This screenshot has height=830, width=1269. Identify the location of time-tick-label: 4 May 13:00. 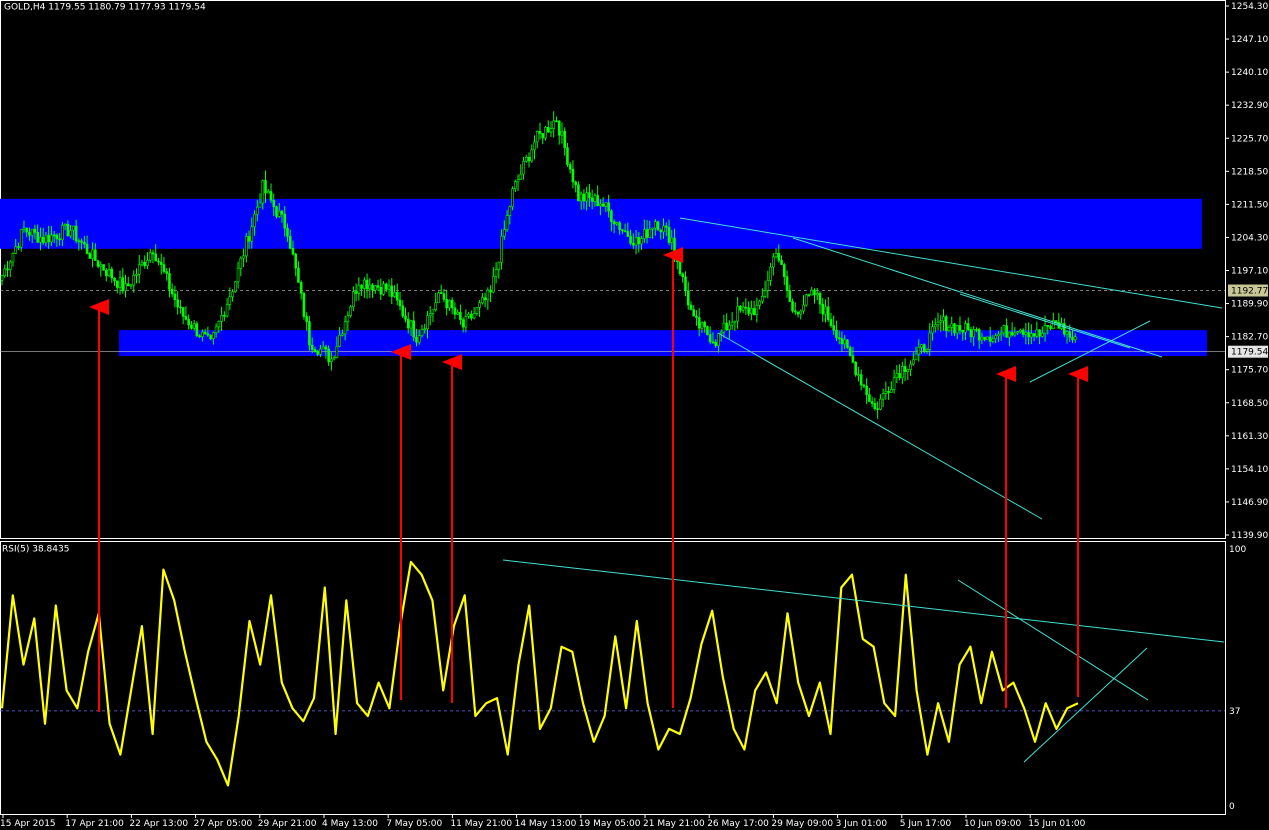
(350, 824).